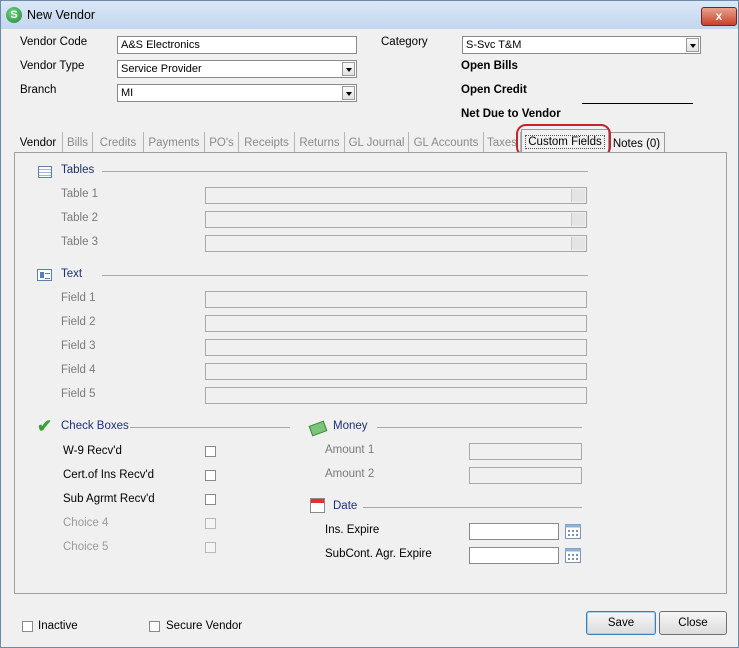 The height and width of the screenshot is (648, 739). What do you see at coordinates (45, 172) in the screenshot?
I see `table-icon` at bounding box center [45, 172].